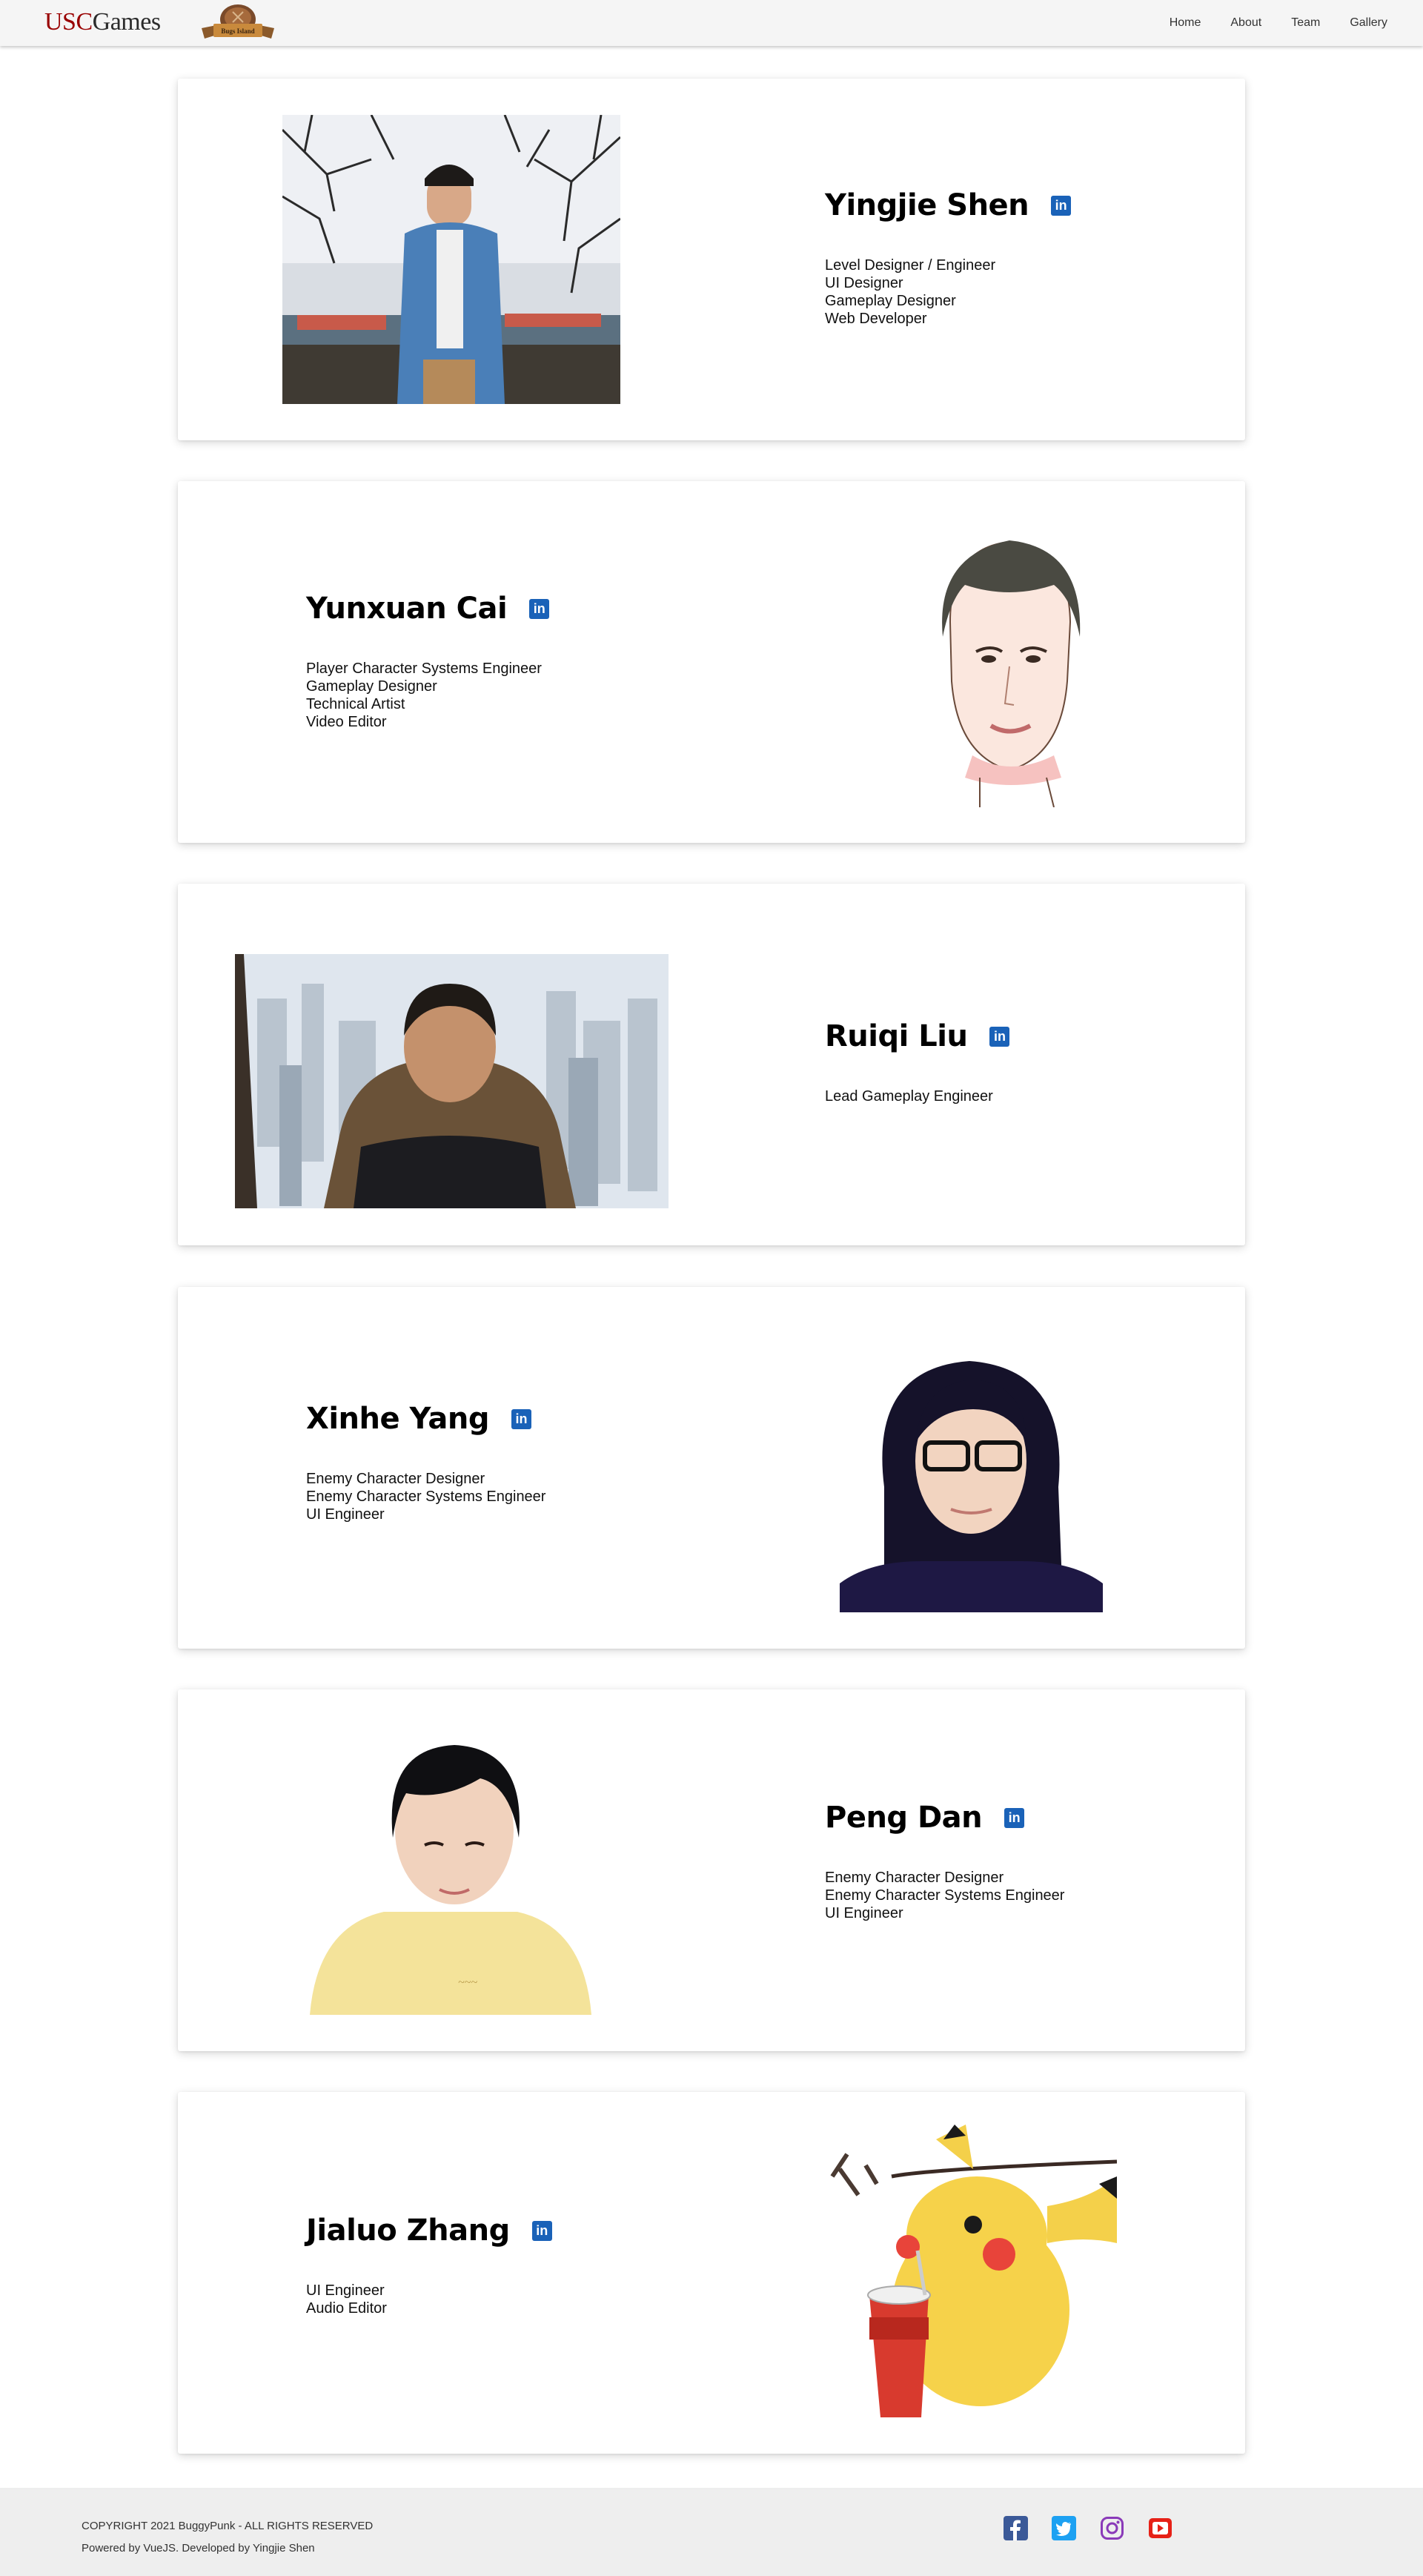 The height and width of the screenshot is (2576, 1423). Describe the element at coordinates (917, 1062) in the screenshot. I see `member-info: Ruiqi Liu in Lead Gameplay Engineer` at that location.